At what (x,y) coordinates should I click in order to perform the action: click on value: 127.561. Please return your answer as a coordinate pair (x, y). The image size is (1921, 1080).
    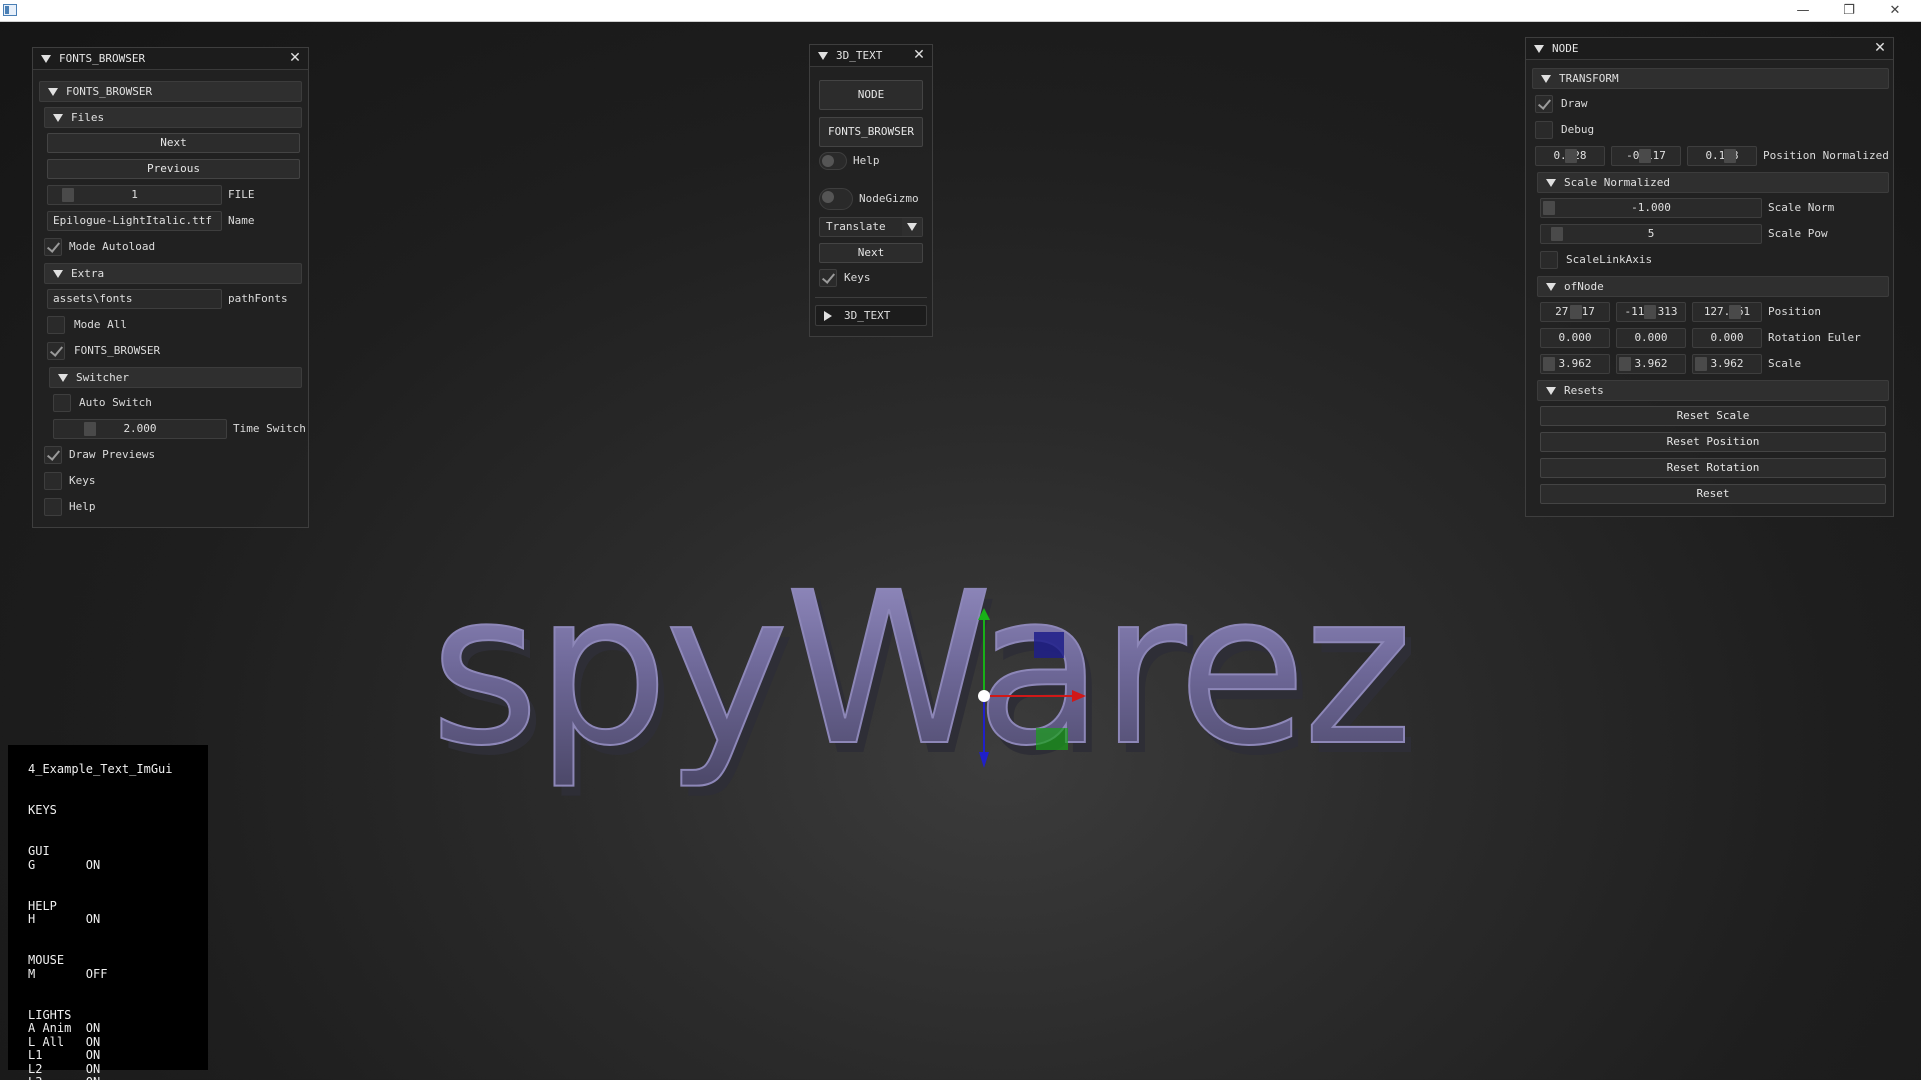
    Looking at the image, I should click on (1727, 311).